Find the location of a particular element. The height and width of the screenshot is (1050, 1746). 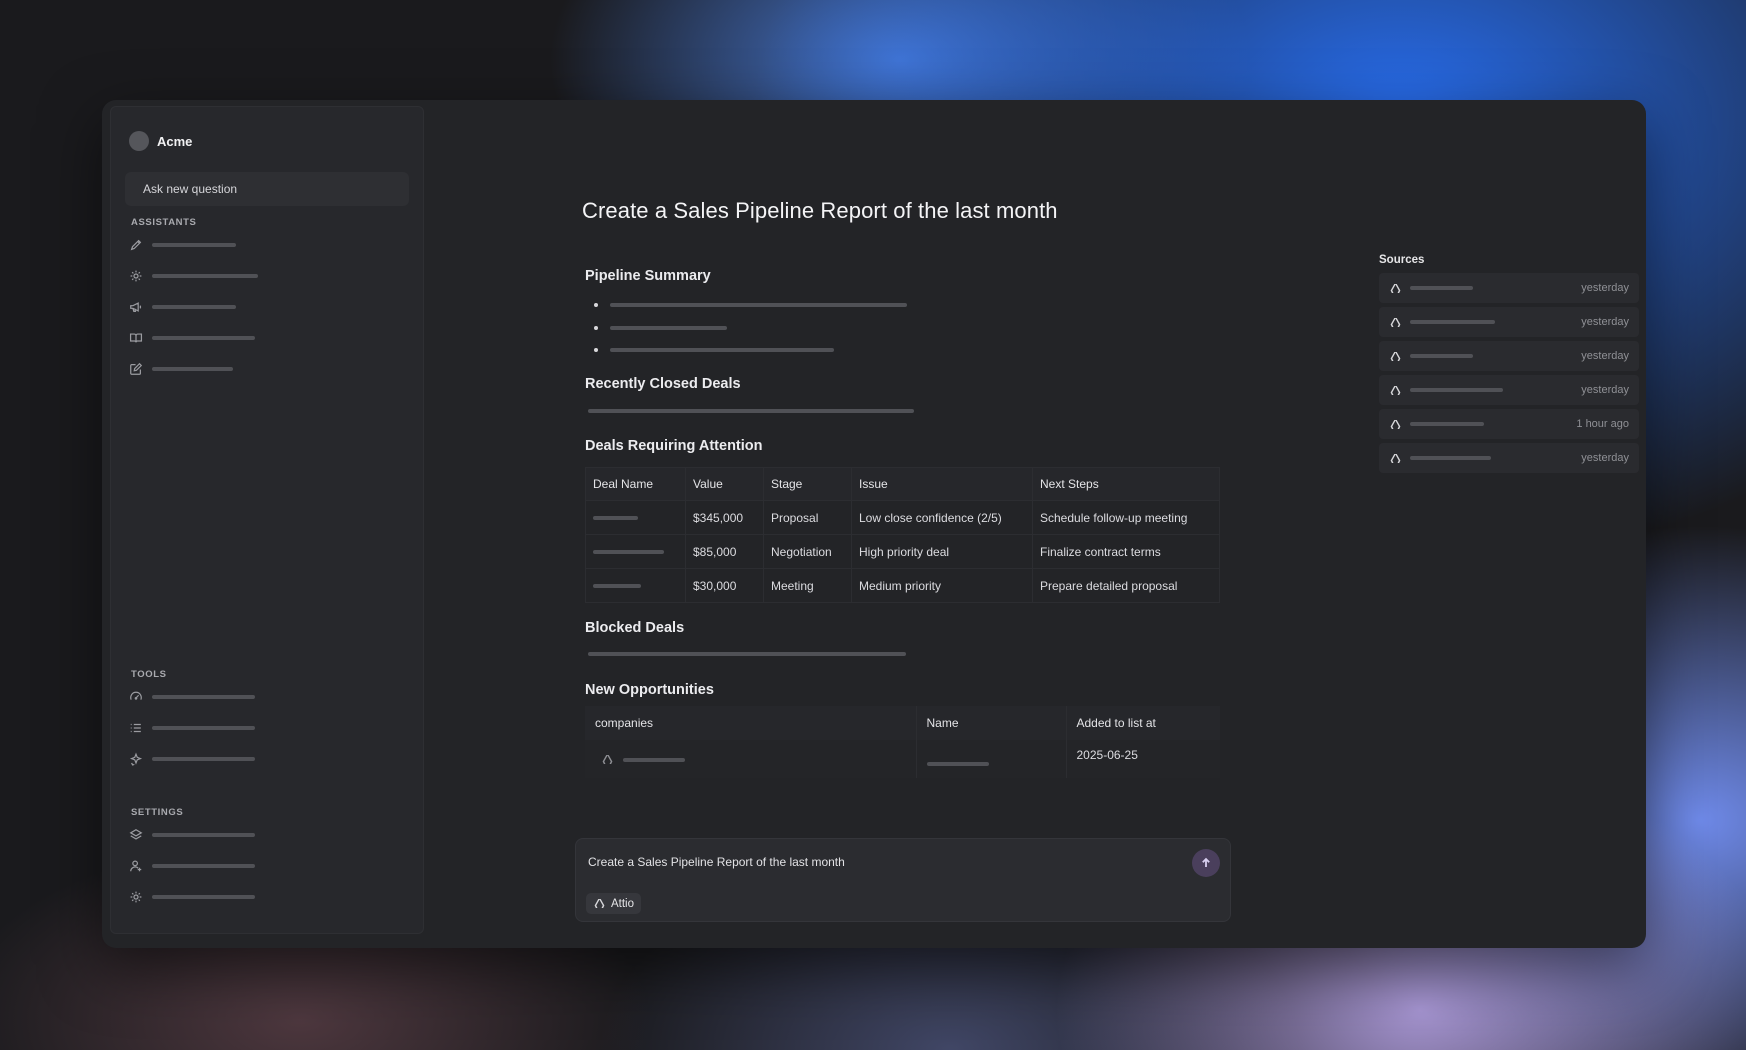

attention-heading: Deals Requiring Attention is located at coordinates (674, 446).